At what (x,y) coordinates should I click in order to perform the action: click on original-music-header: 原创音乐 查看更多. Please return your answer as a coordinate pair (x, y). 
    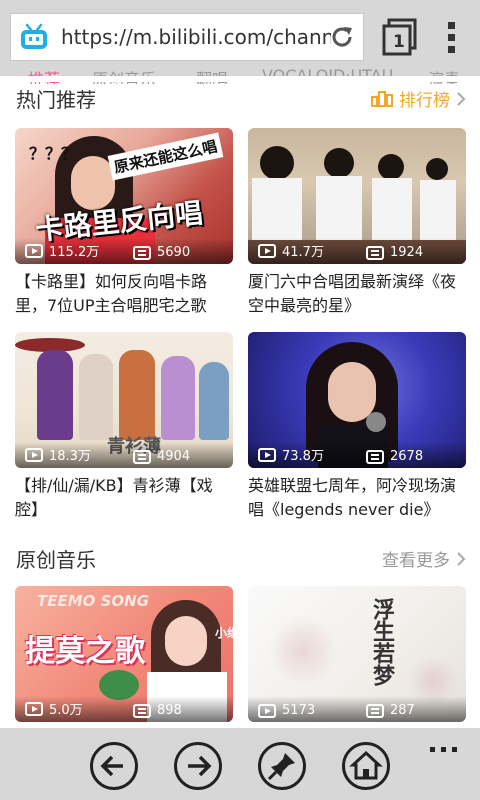
    Looking at the image, I should click on (241, 559).